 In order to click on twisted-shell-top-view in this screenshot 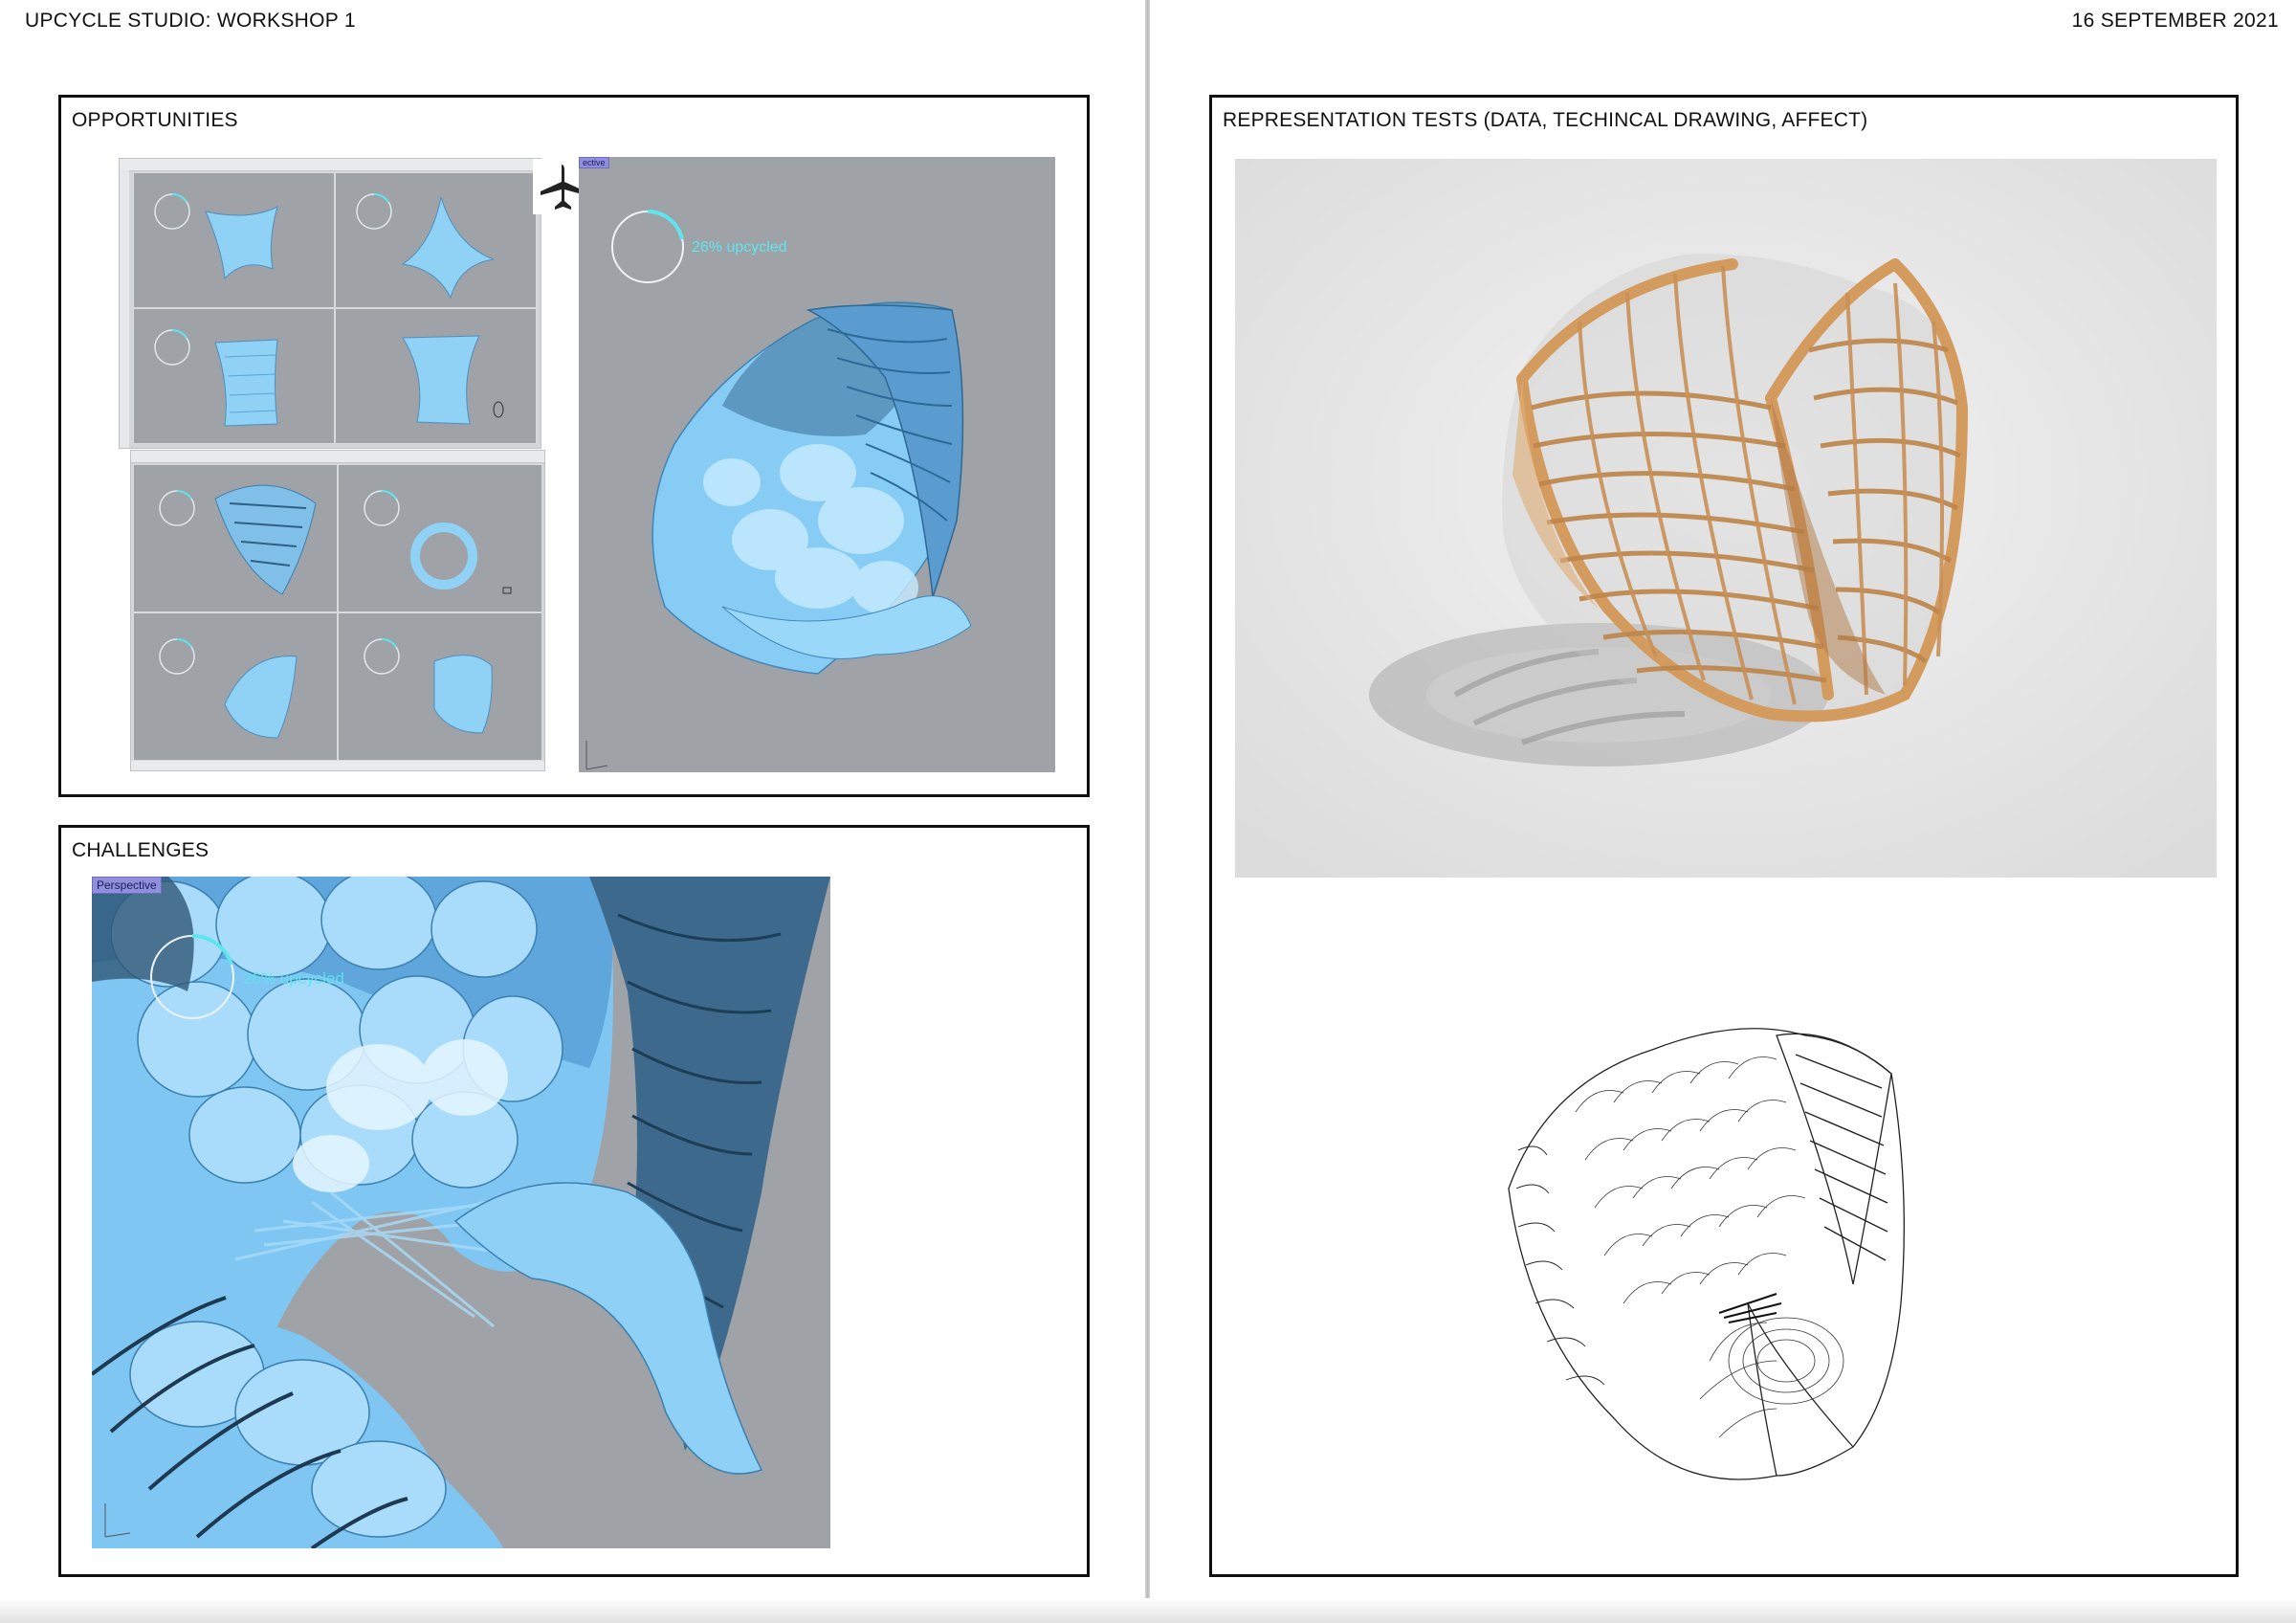, I will do `click(216, 236)`.